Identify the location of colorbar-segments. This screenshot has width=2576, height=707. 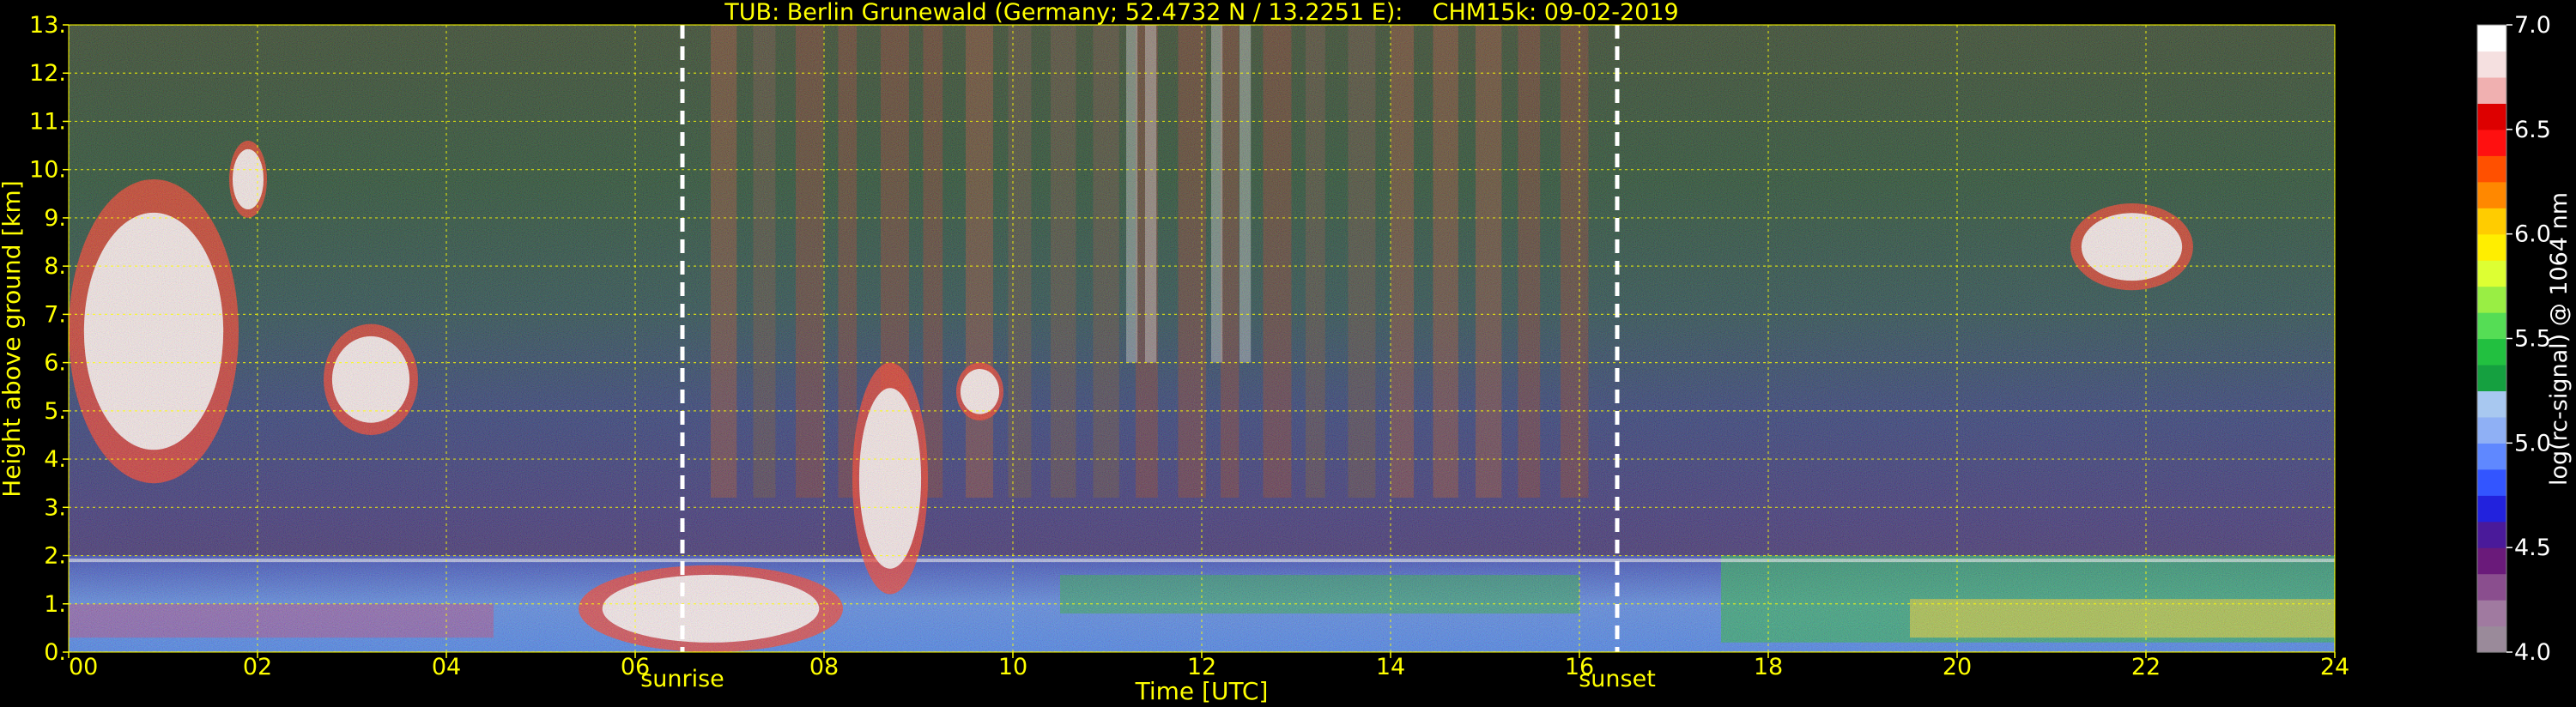
(2491, 339).